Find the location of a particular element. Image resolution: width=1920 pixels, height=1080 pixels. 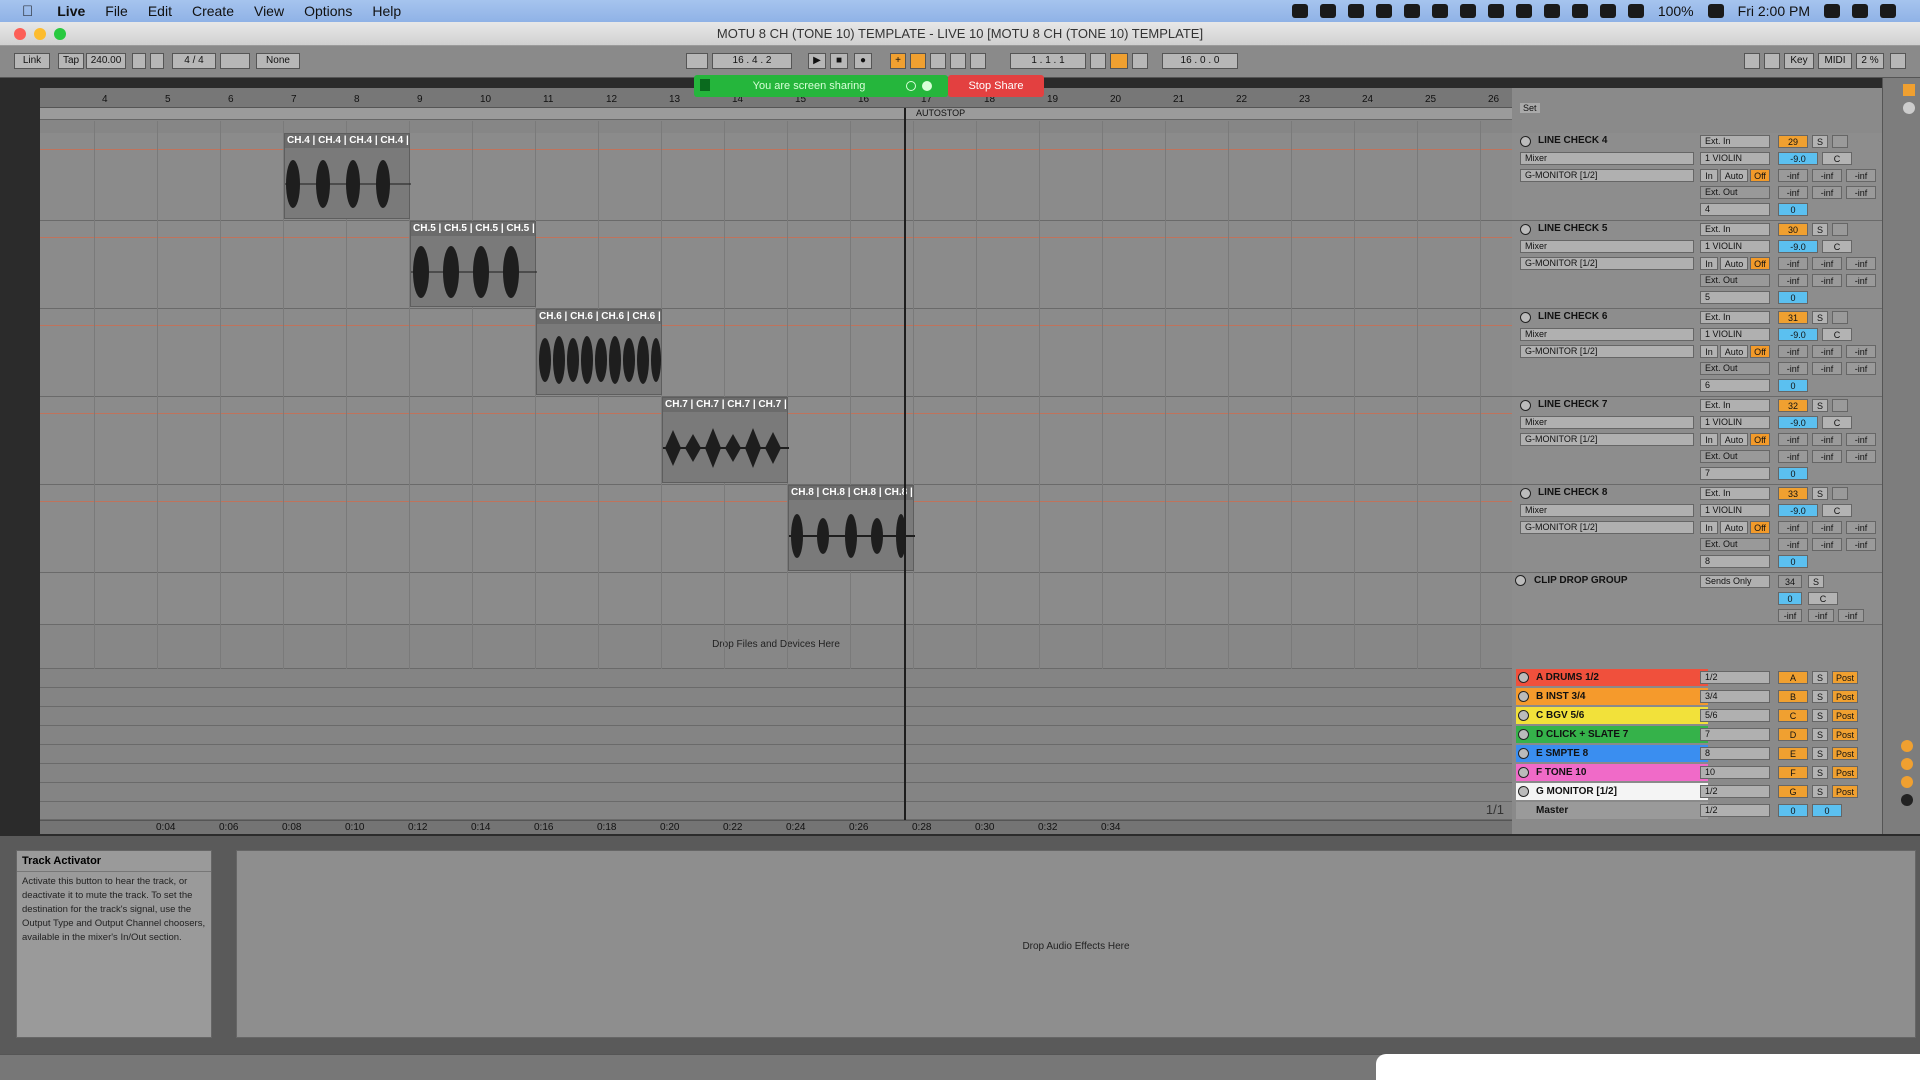

back-to-arrangement-button is located at coordinates (938, 61).